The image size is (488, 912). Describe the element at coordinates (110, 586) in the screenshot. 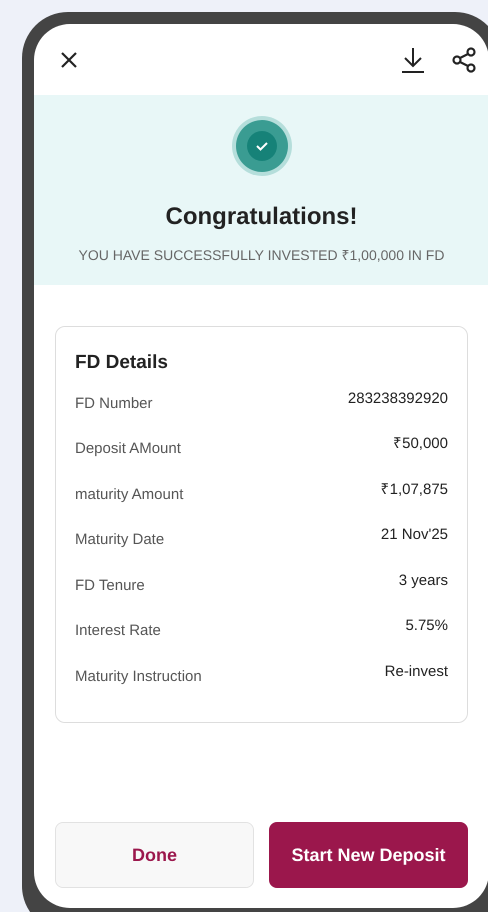

I see `detail-label: FD Tenure` at that location.